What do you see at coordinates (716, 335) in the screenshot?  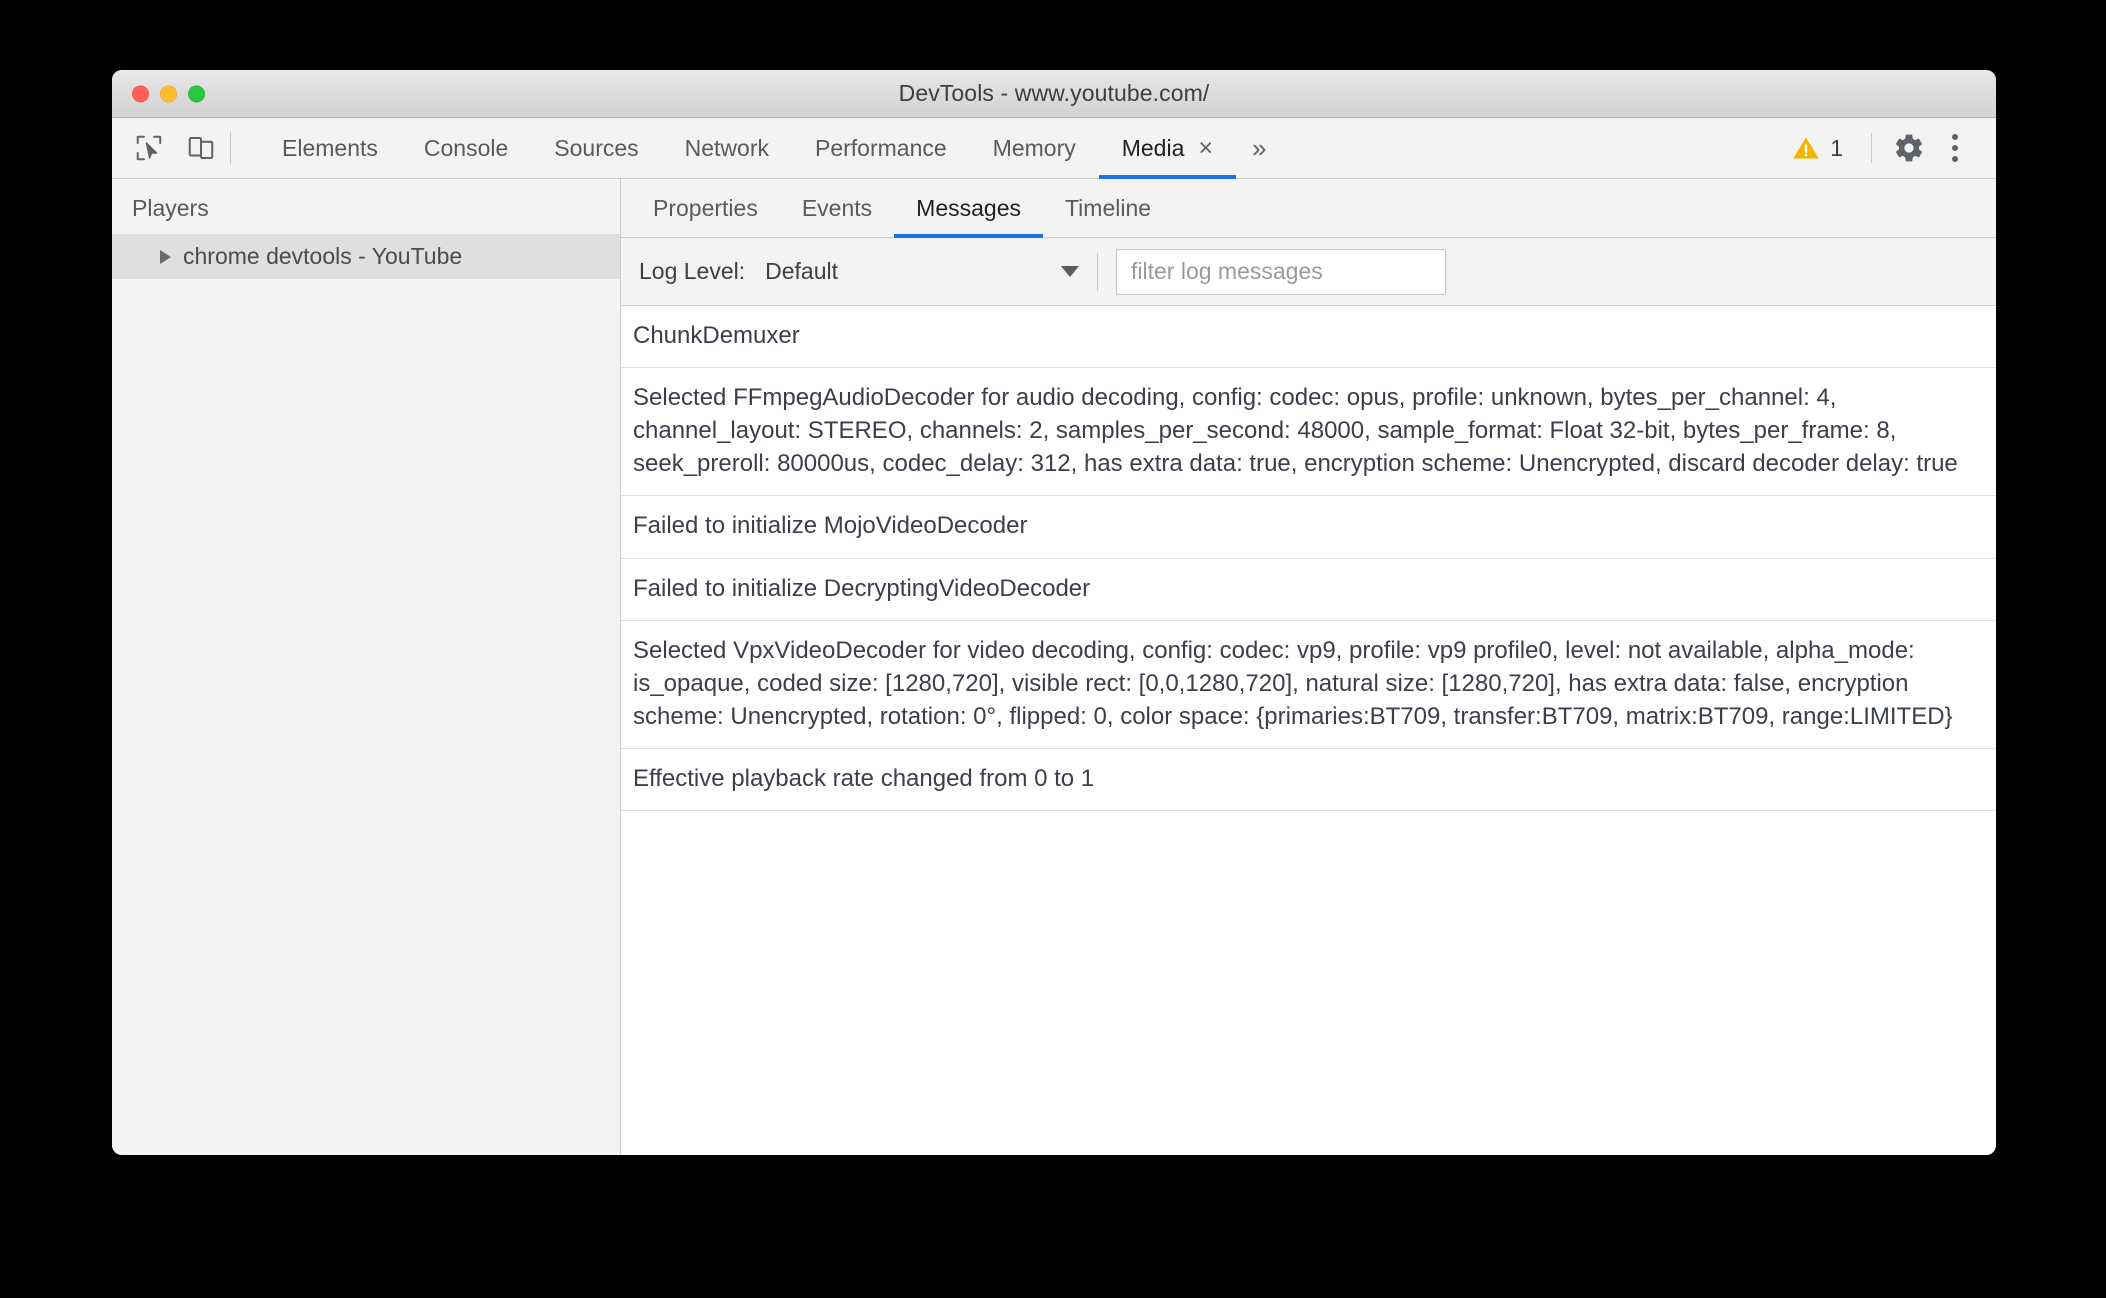 I see `message-text: ChunkDemuxer` at bounding box center [716, 335].